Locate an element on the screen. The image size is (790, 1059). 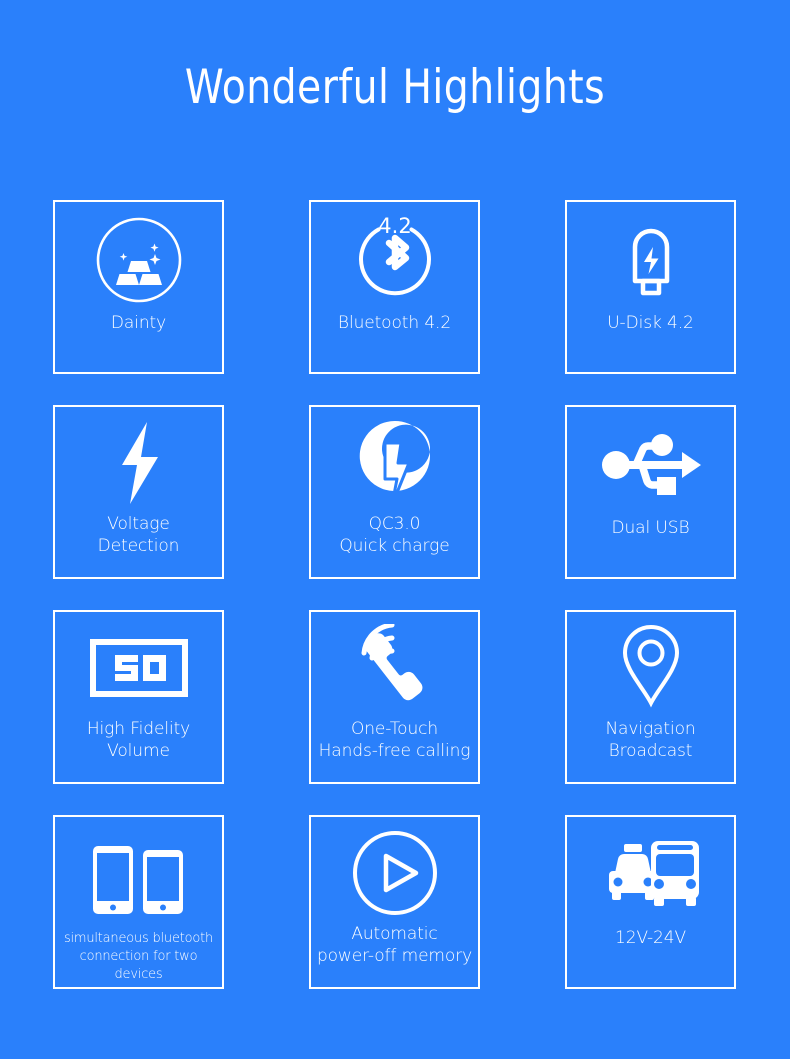
feature-card-label: Bluetooth 4.2 is located at coordinates (394, 323).